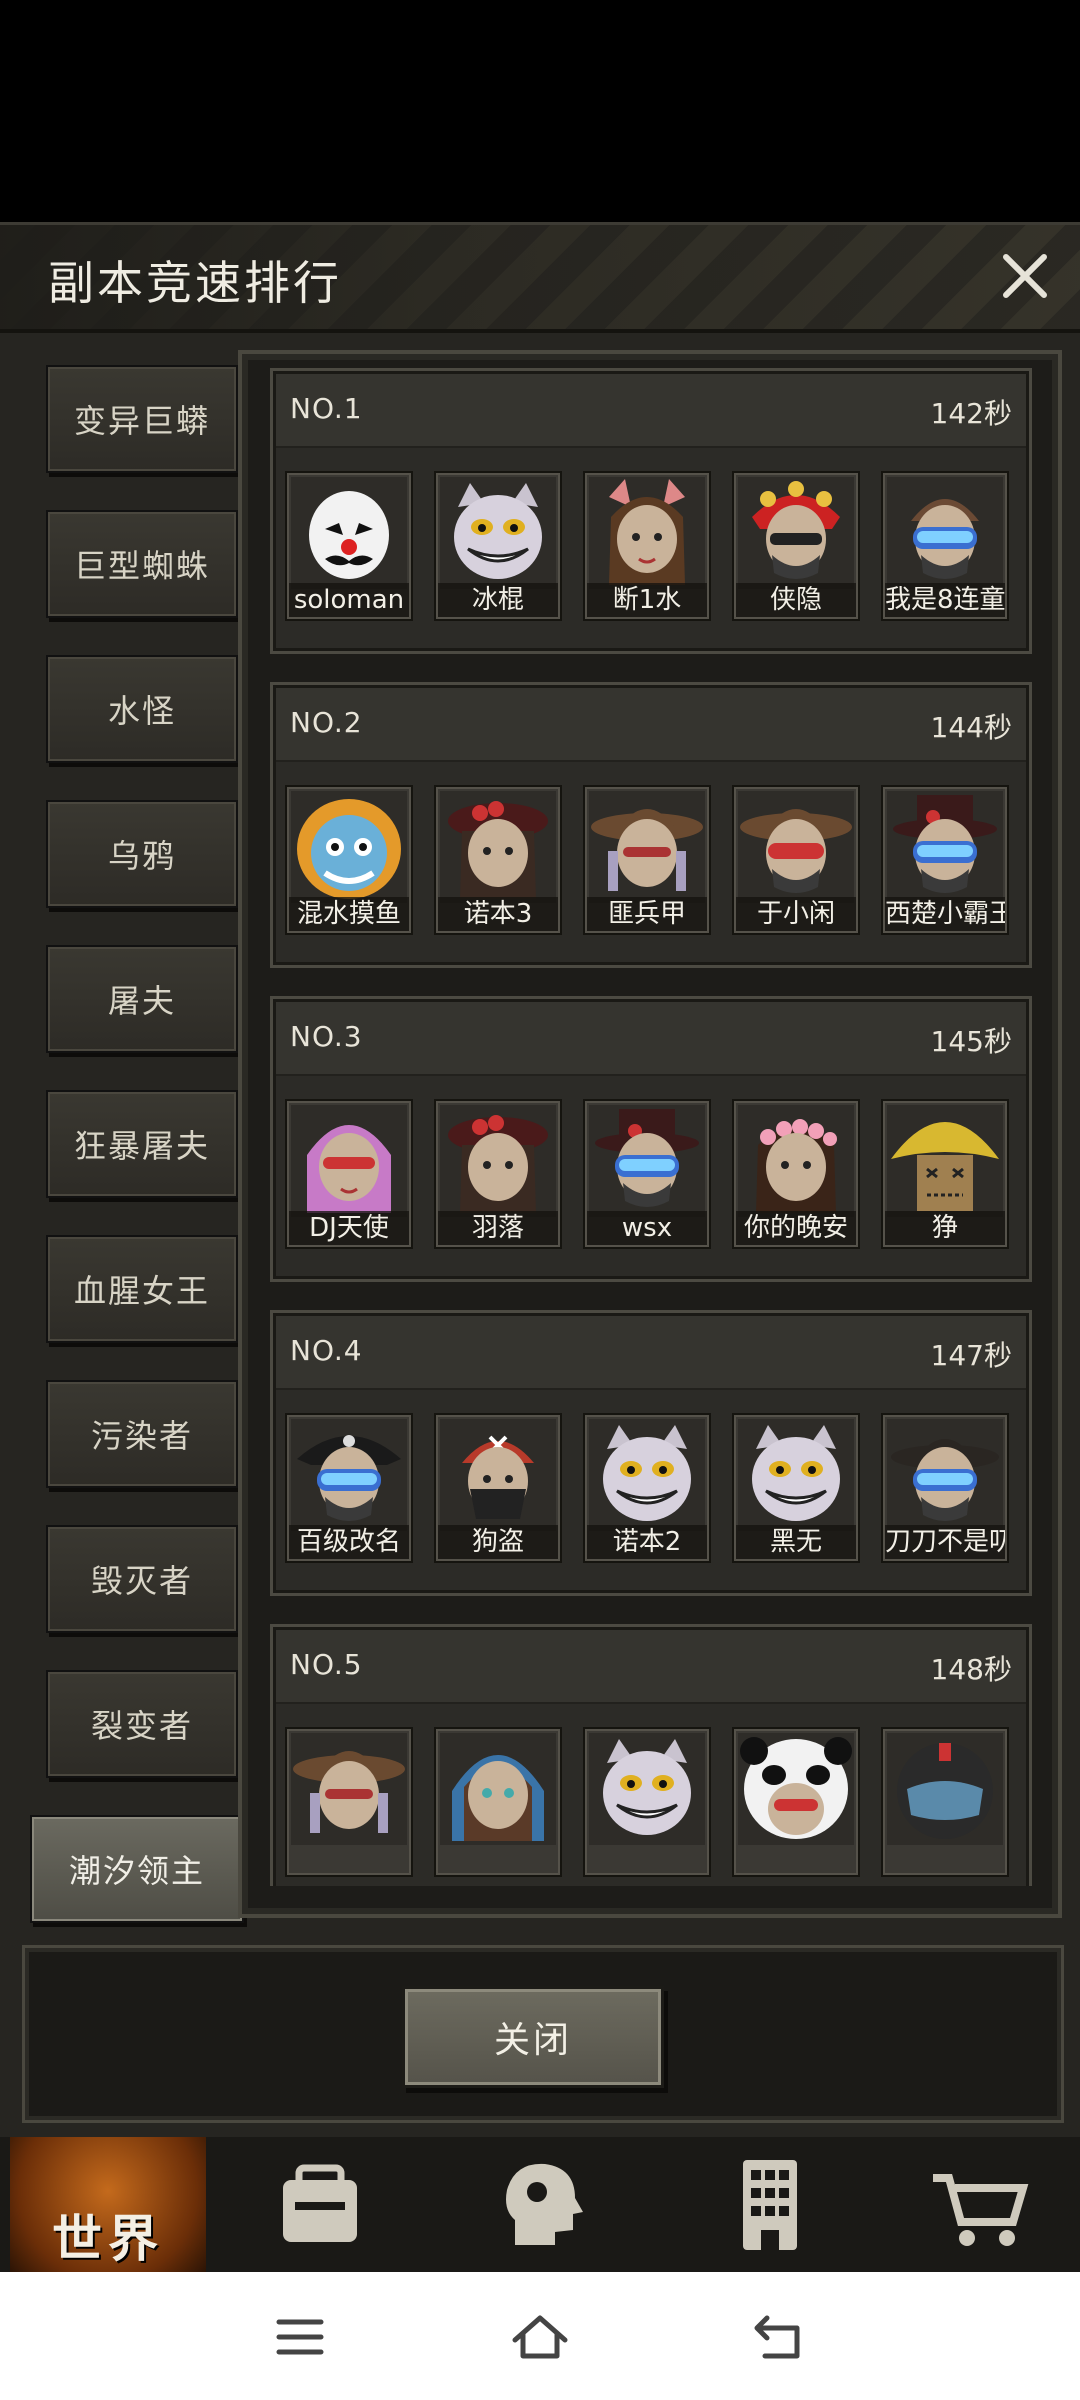 This screenshot has height=2400, width=1080. Describe the element at coordinates (349, 847) in the screenshot. I see `blue-lion-icon` at that location.